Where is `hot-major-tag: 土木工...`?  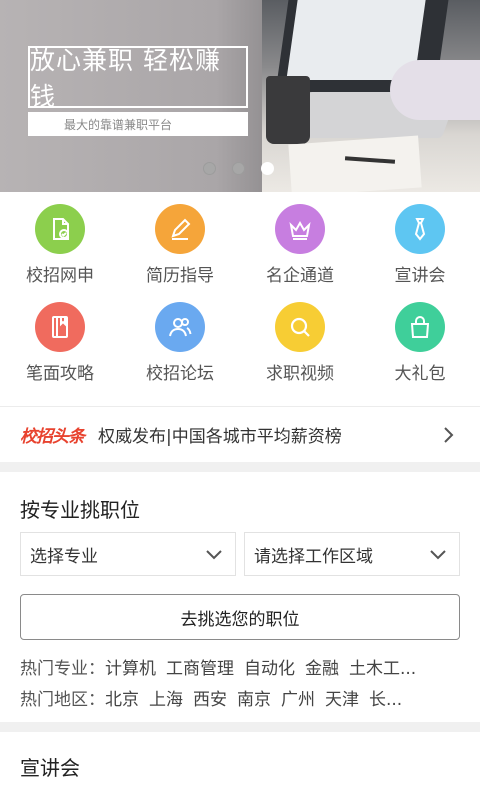
hot-major-tag: 土木工... is located at coordinates (382, 666).